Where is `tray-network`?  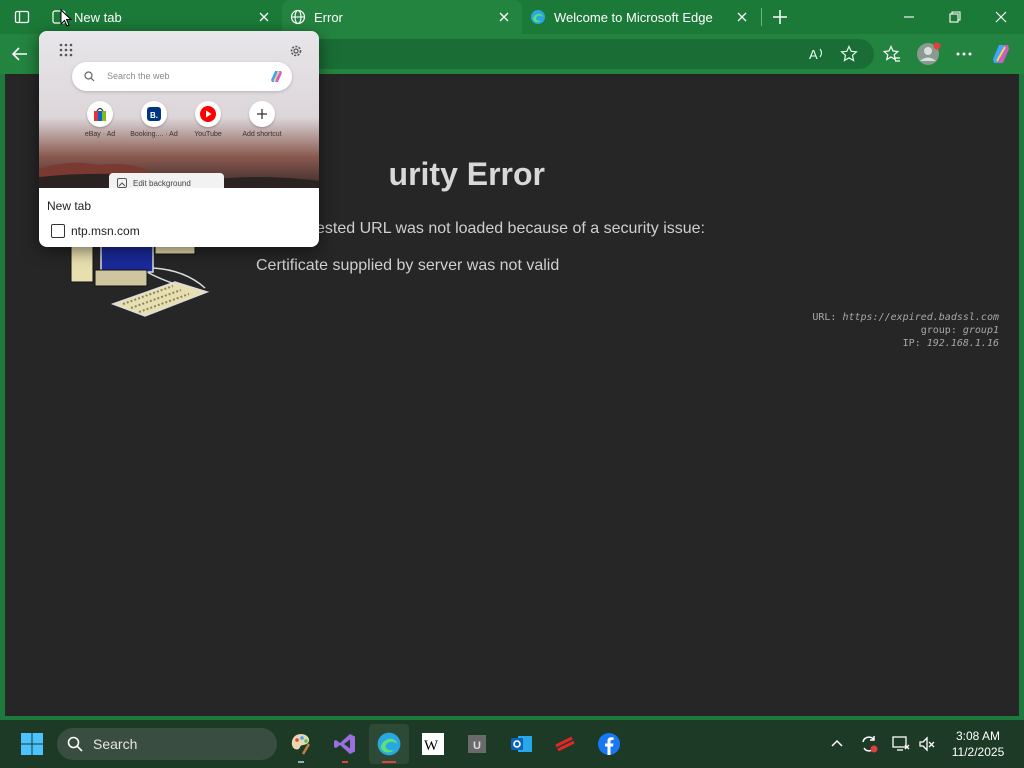
tray-network is located at coordinates (901, 744).